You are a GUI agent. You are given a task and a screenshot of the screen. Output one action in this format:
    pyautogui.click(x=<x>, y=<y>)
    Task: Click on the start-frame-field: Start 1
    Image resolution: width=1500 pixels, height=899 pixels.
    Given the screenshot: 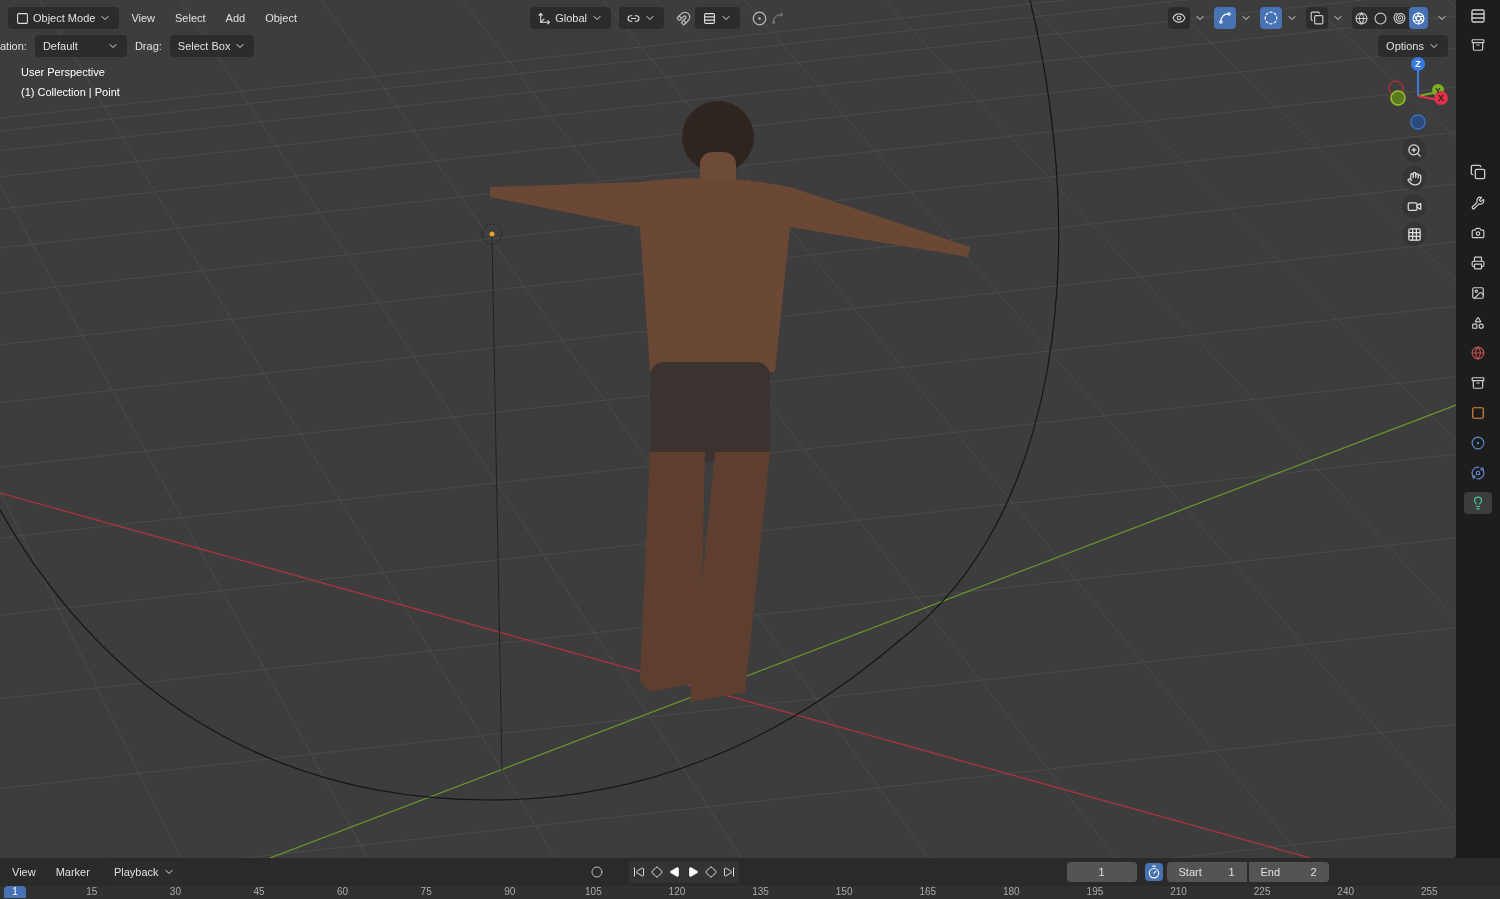 What is the action you would take?
    pyautogui.click(x=1206, y=872)
    